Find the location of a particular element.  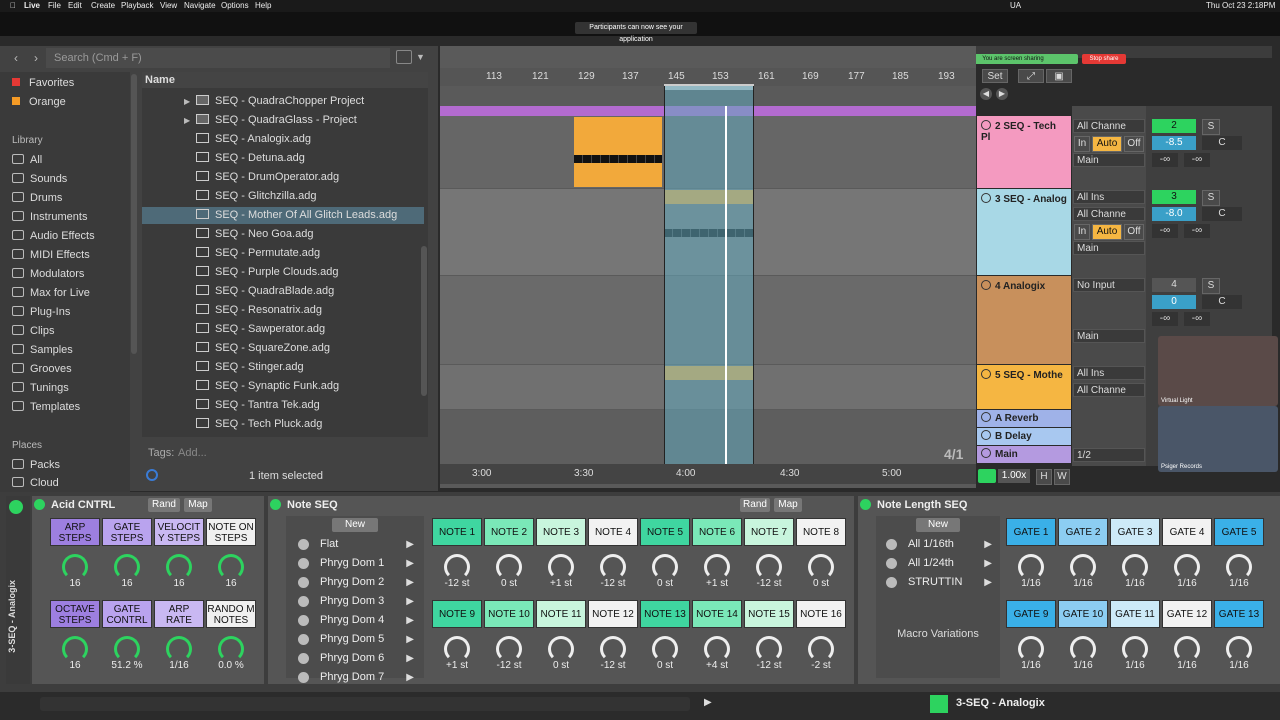

sidebar-item-clips: Clips is located at coordinates (33, 331).